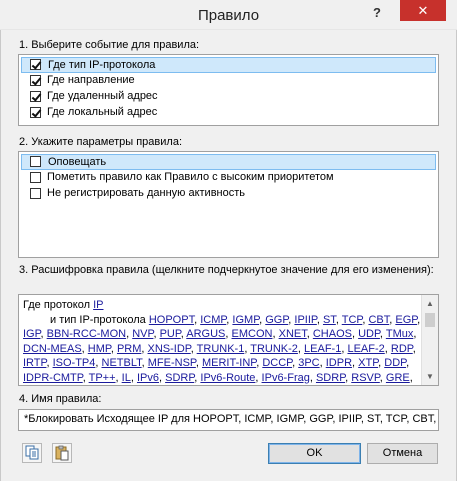 Image resolution: width=457 pixels, height=481 pixels. Describe the element at coordinates (305, 320) in the screenshot. I see `protocol-type-link: IPIIP` at that location.